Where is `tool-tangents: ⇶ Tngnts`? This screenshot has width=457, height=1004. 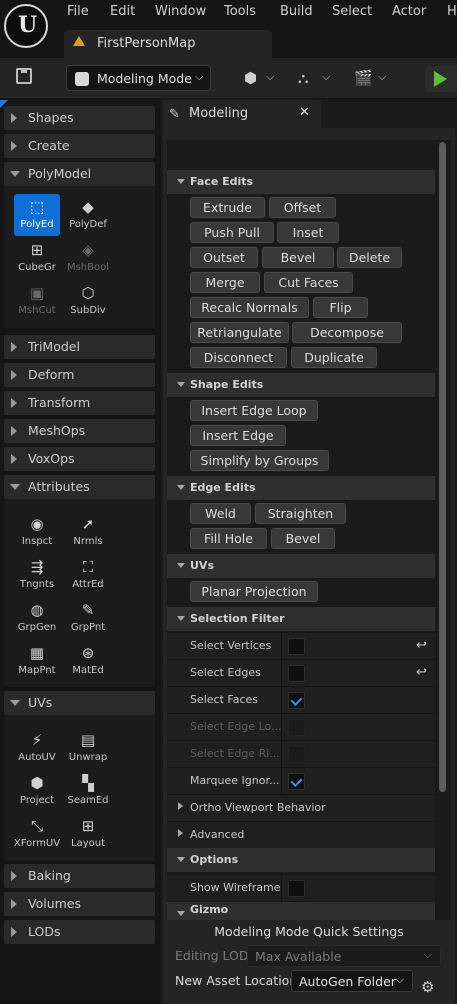
tool-tangents: ⇶ Tngnts is located at coordinates (37, 575).